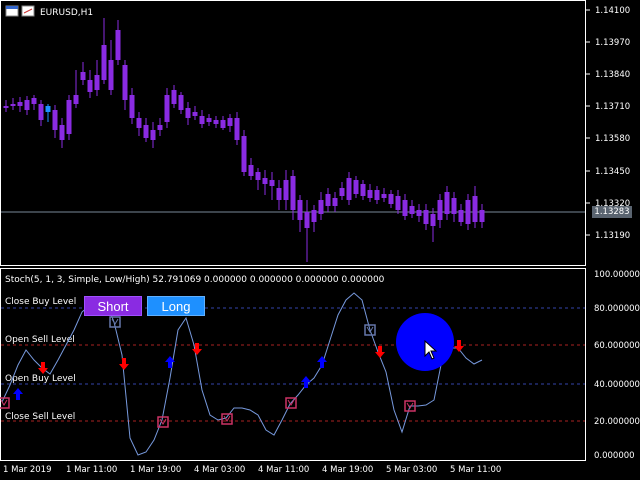 Image resolution: width=640 pixels, height=480 pixels. What do you see at coordinates (617, 309) in the screenshot?
I see `indicator-tick-label: 80.000000` at bounding box center [617, 309].